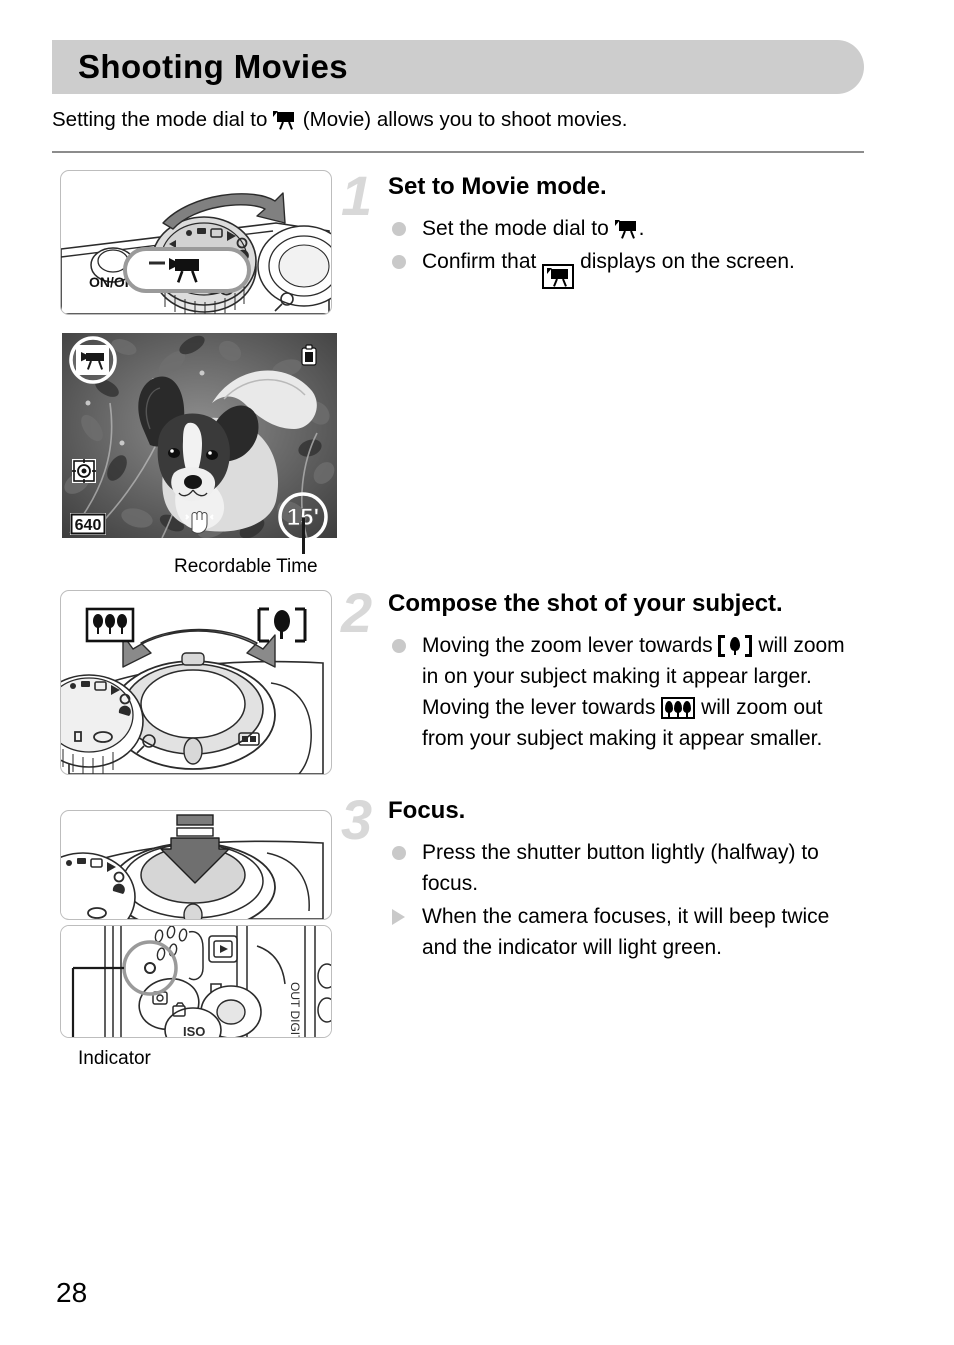 The width and height of the screenshot is (954, 1345). What do you see at coordinates (398, 917) in the screenshot?
I see `bullet-triangle-icon` at bounding box center [398, 917].